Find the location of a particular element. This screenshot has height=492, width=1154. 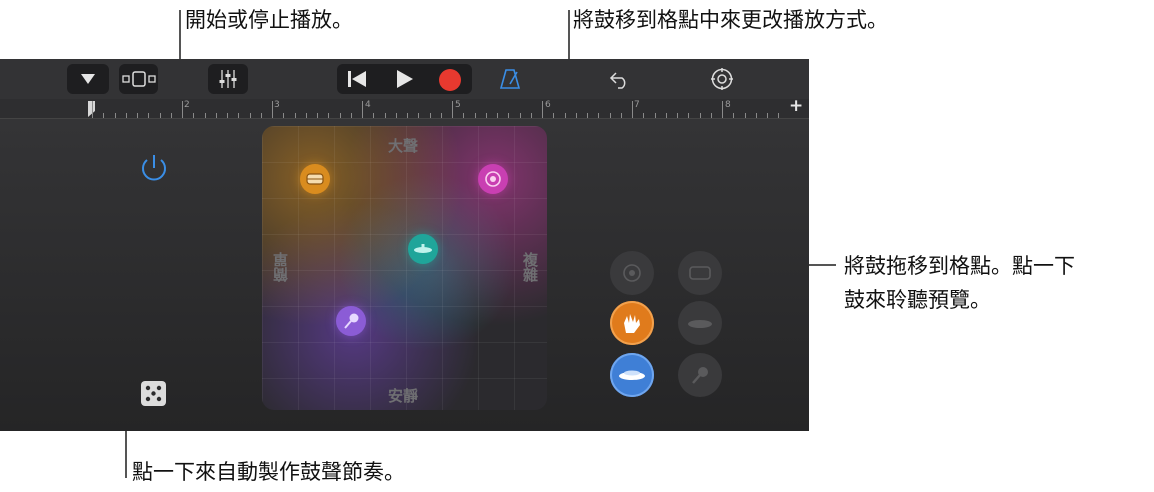

pad-label-left: 簡單 is located at coordinates (281, 267).